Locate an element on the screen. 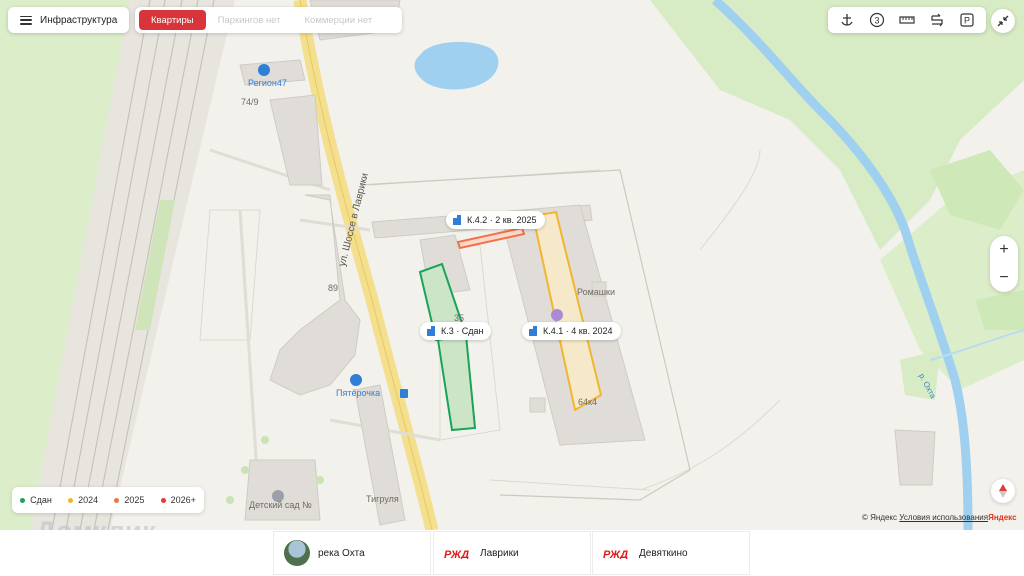  legend-item: Сдан is located at coordinates (36, 500).